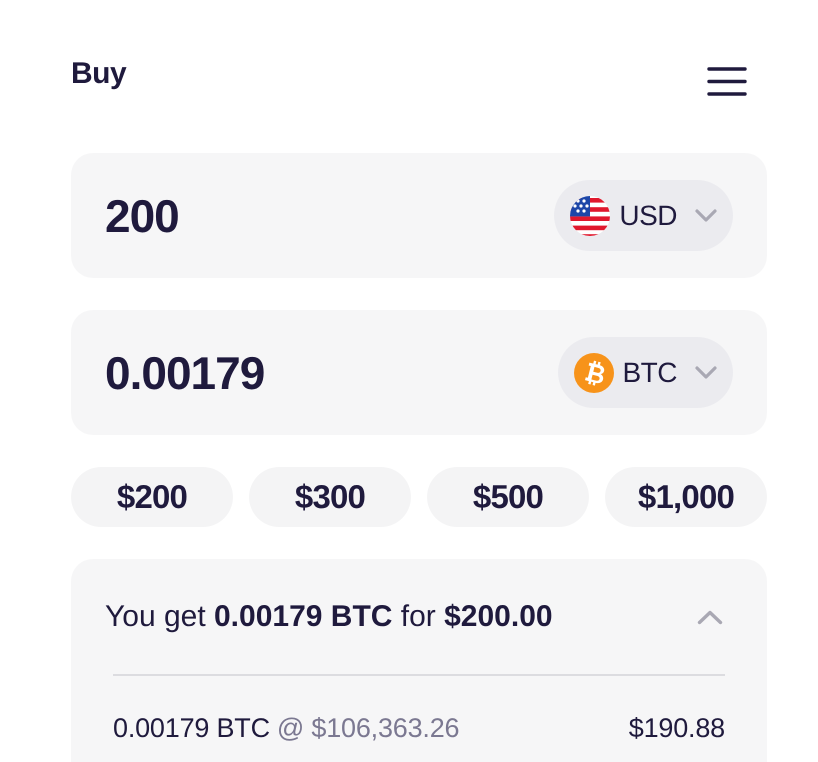 The height and width of the screenshot is (762, 818). I want to click on summary-headline: You get 0.00179 BTC for $200.00, so click(329, 617).